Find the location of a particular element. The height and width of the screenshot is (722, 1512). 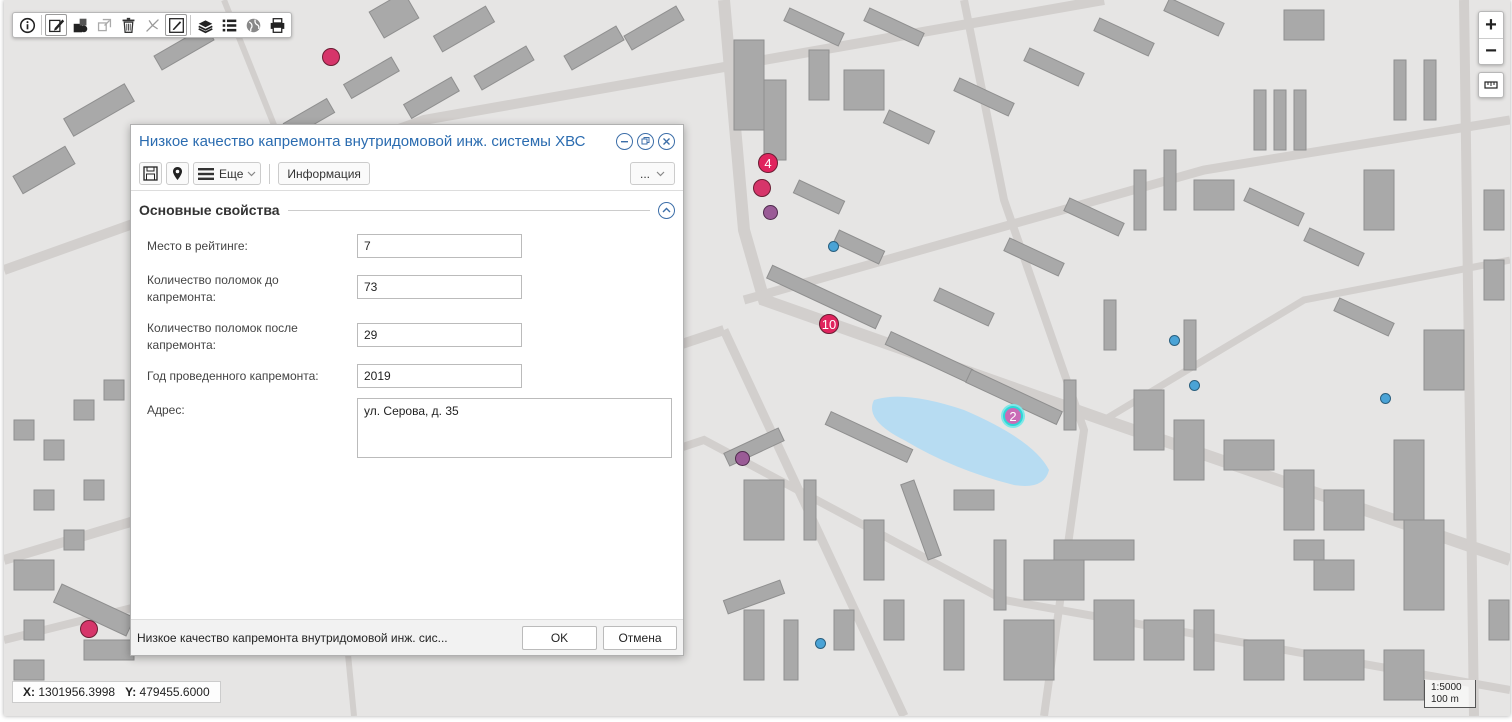

edit-icon is located at coordinates (56, 25).